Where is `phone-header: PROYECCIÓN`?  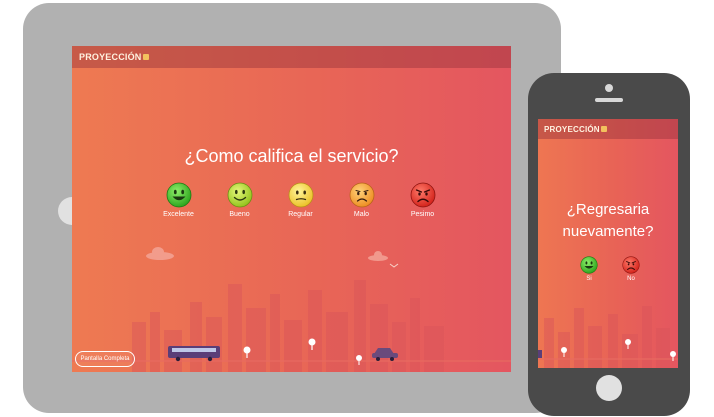 phone-header: PROYECCIÓN is located at coordinates (608, 129).